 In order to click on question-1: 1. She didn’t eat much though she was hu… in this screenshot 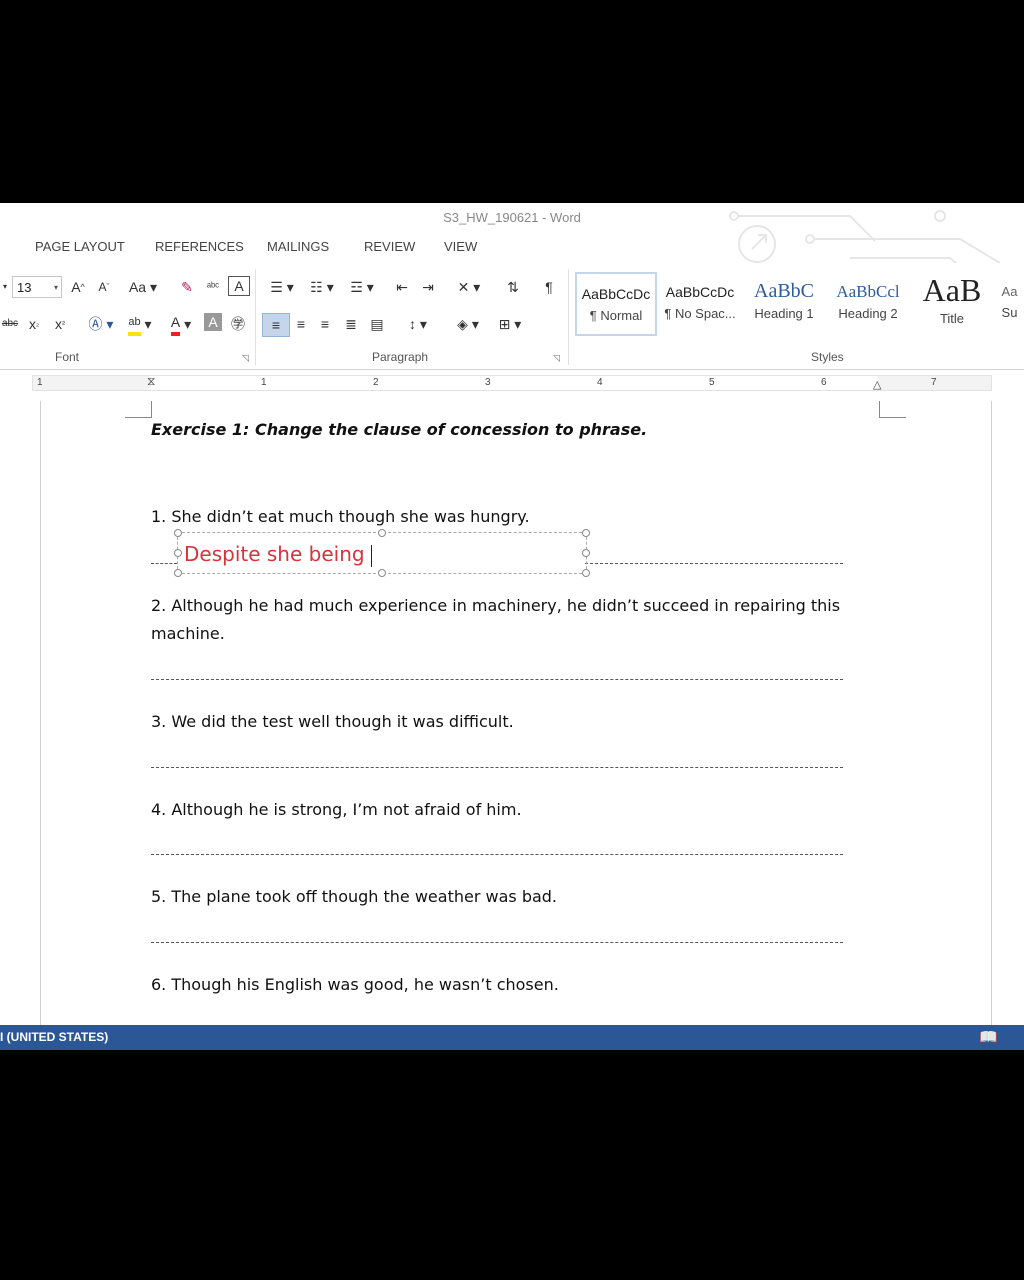, I will do `click(340, 516)`.